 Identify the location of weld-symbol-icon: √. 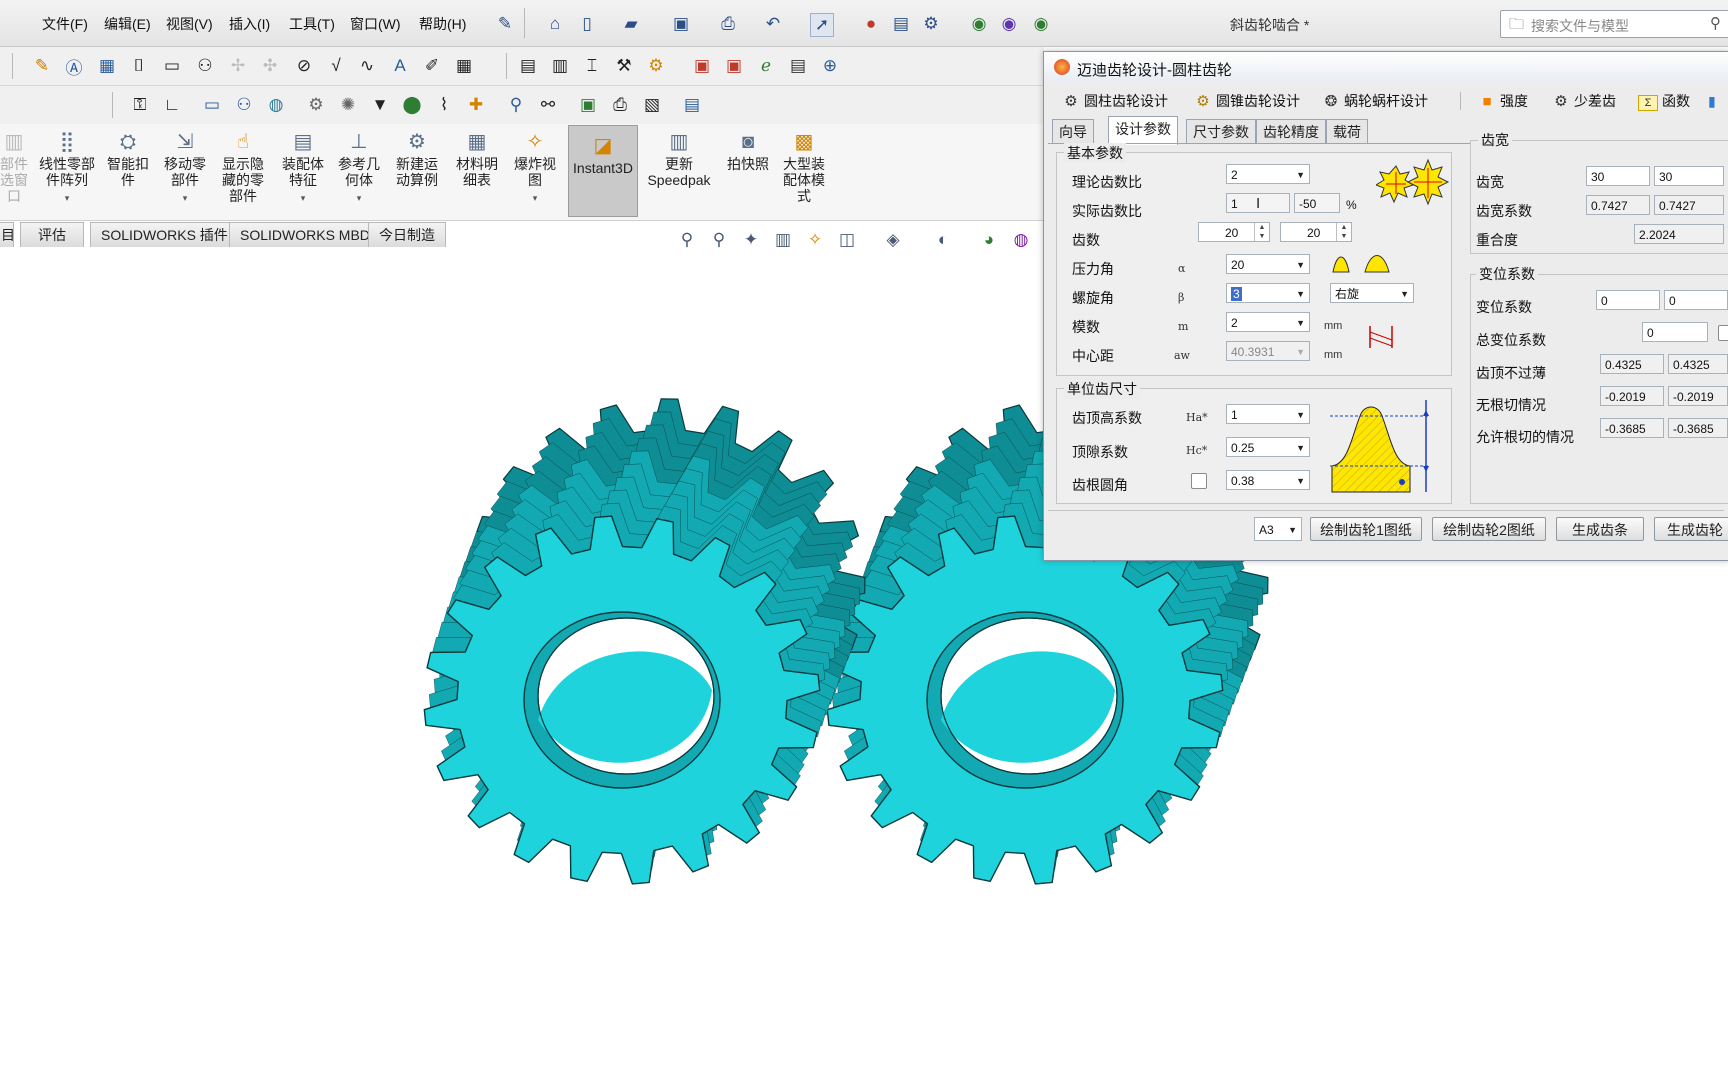
(336, 66).